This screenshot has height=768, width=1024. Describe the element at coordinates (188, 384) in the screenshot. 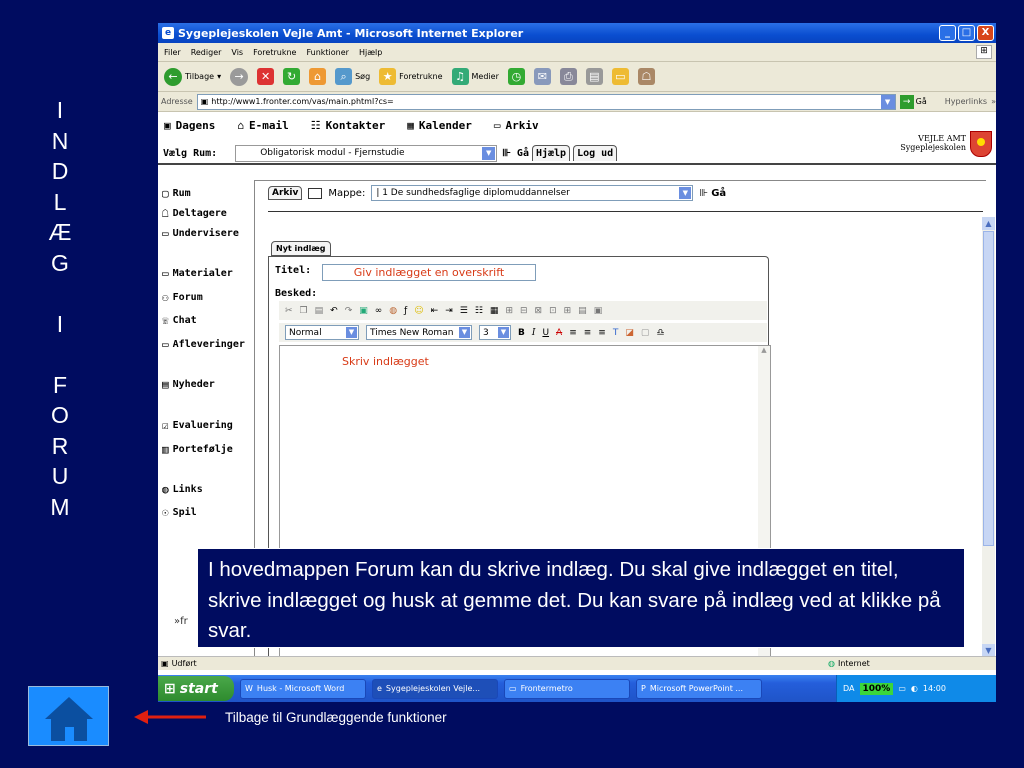

I see `leftnav-nyheder: ▤ Nyheder` at that location.